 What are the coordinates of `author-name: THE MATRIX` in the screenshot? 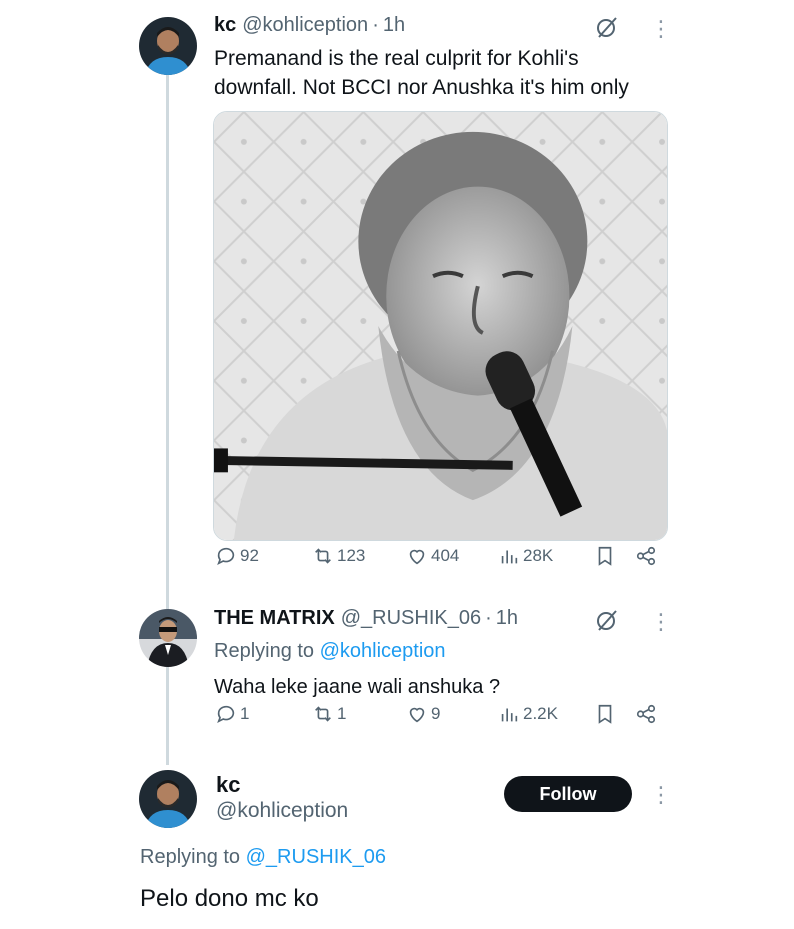 It's located at (274, 618).